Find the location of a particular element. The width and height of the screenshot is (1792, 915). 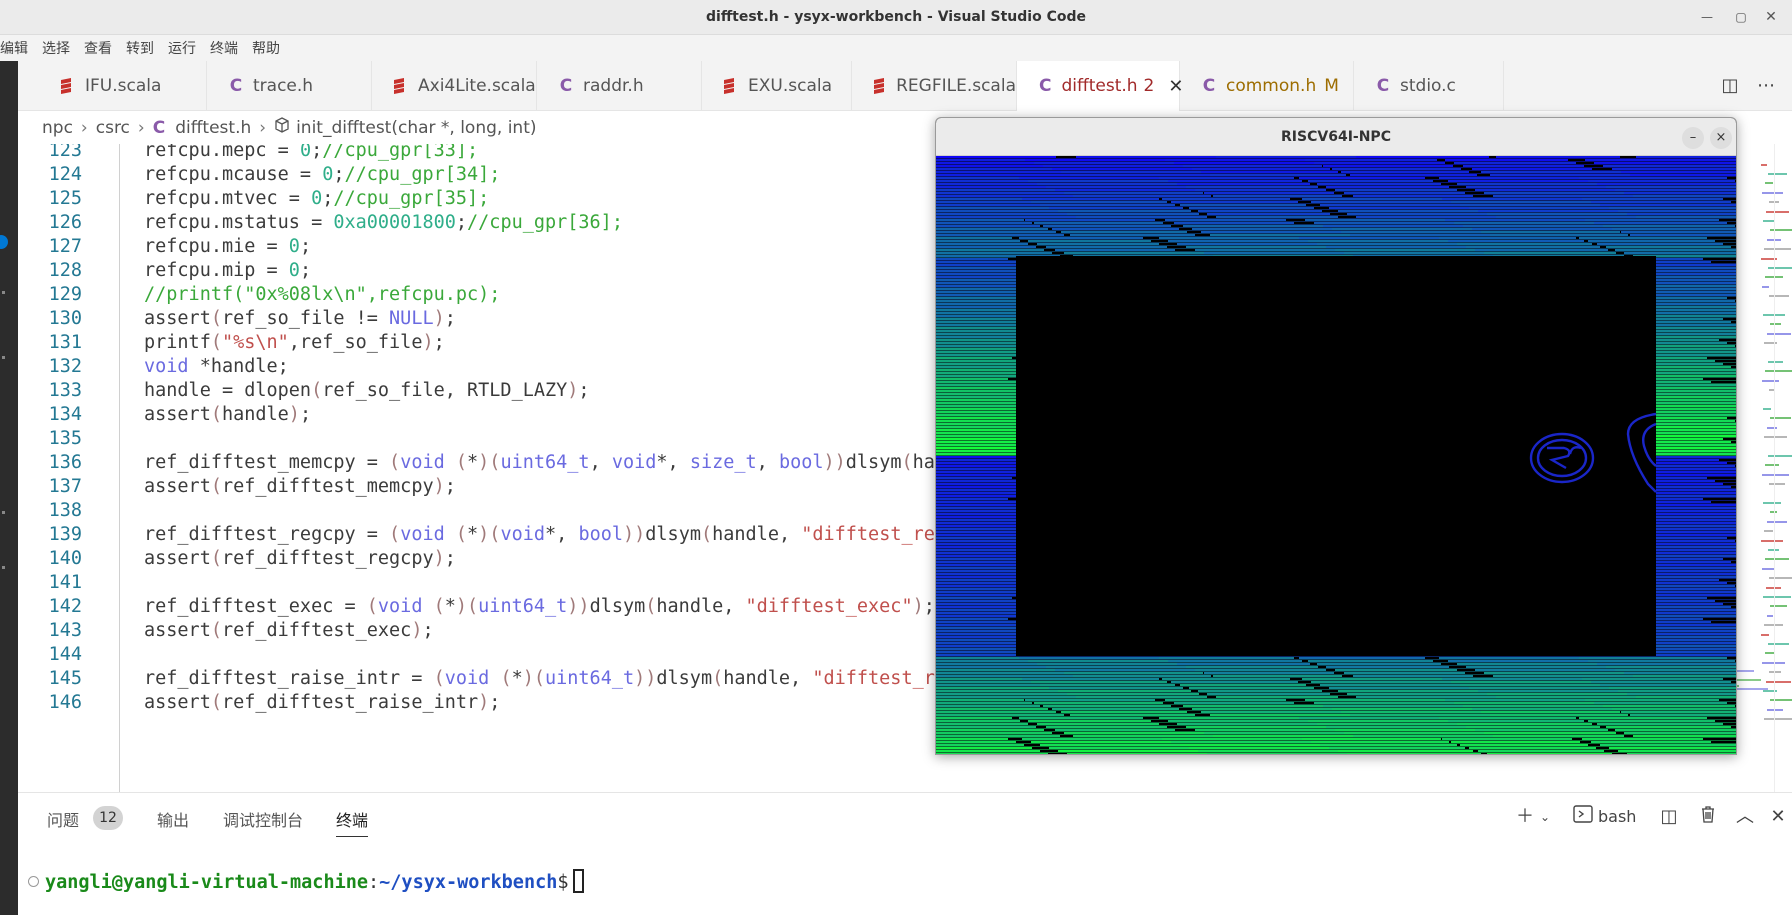

split-terminal-icon: ◫ is located at coordinates (1669, 817).